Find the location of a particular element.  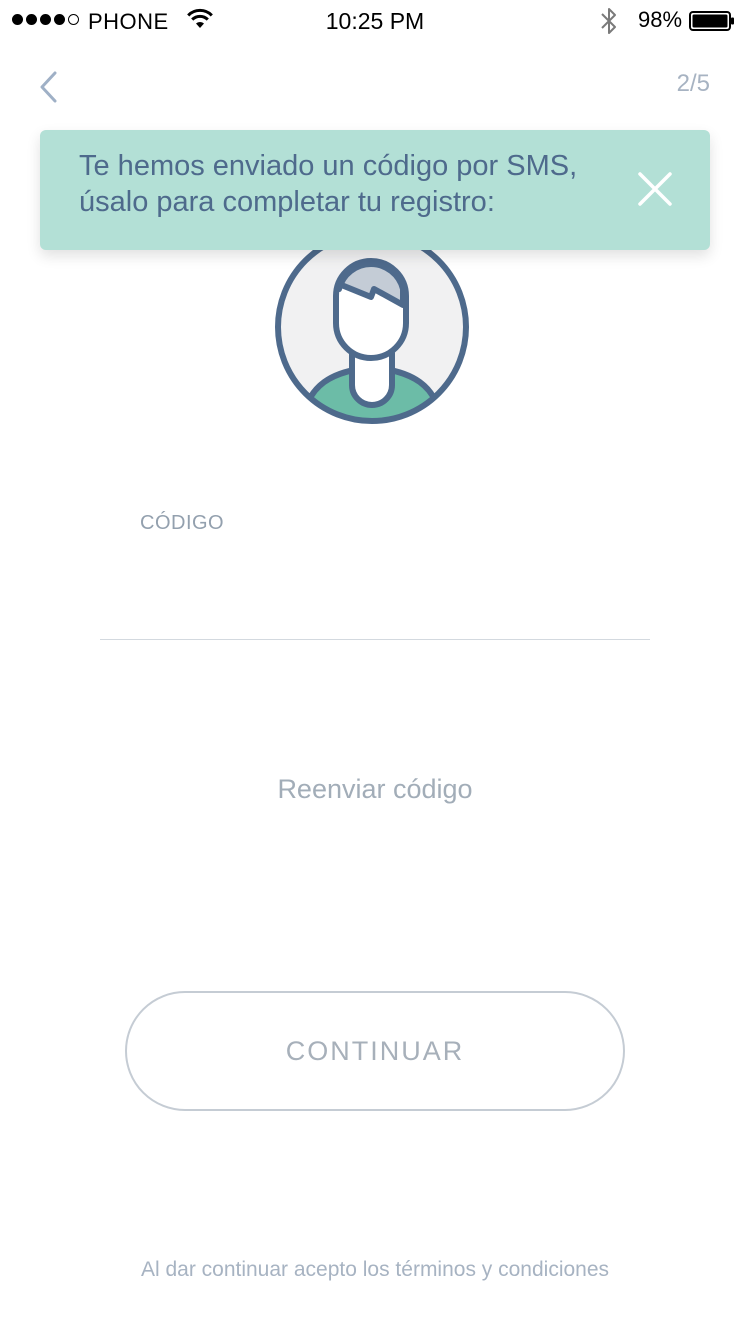

back-chevron-icon is located at coordinates (50, 86).